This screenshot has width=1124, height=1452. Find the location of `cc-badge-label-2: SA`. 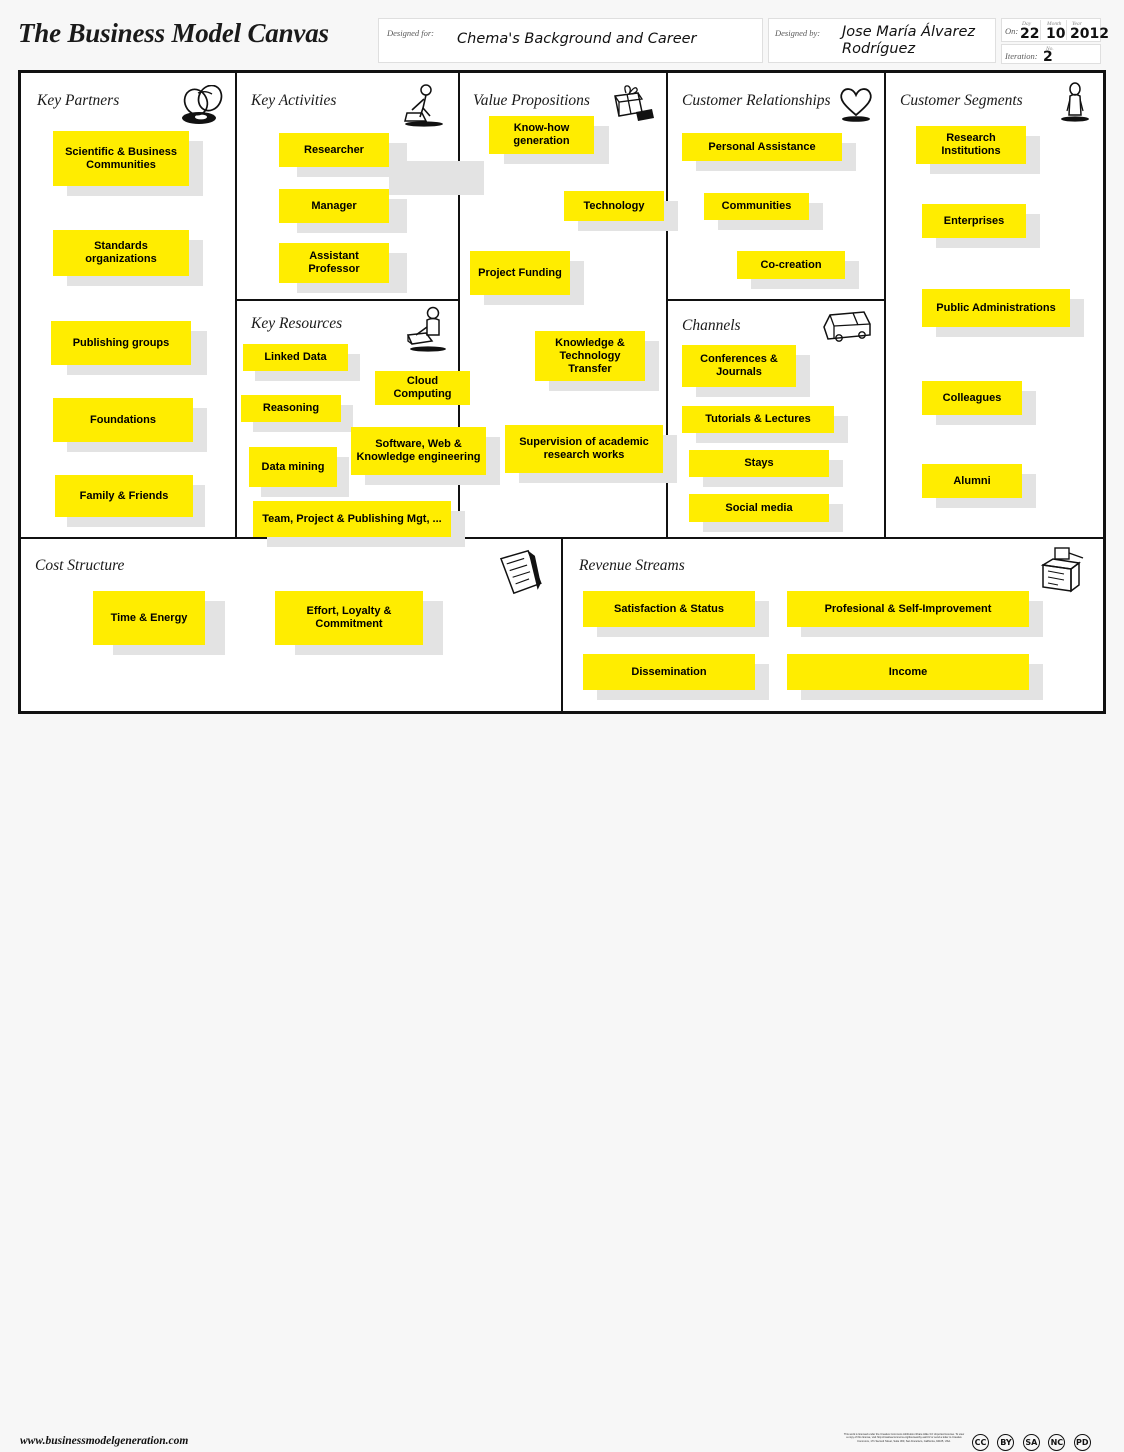

cc-badge-label-2: SA is located at coordinates (1031, 1442).